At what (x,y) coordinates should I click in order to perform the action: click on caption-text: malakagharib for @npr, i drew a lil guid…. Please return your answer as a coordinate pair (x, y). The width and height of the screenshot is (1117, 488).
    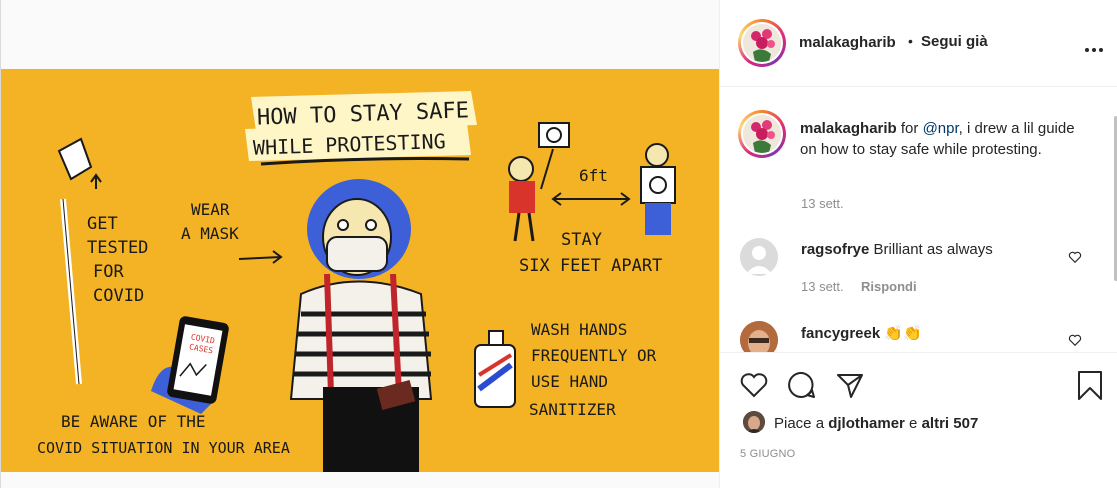
    Looking at the image, I should click on (942, 139).